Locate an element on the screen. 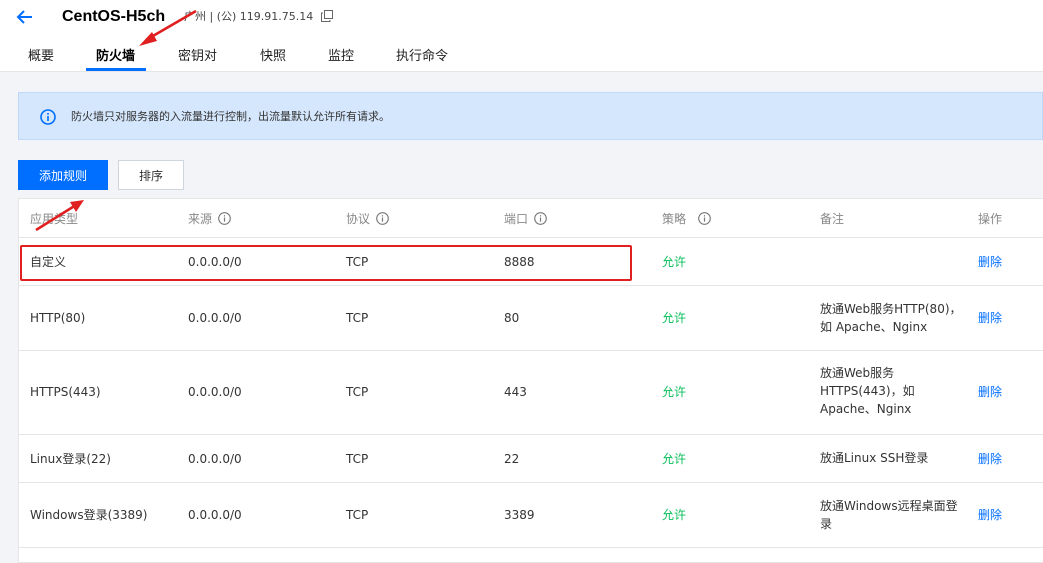 Image resolution: width=1043 pixels, height=563 pixels. tab-firewall: 防火墙 is located at coordinates (115, 57).